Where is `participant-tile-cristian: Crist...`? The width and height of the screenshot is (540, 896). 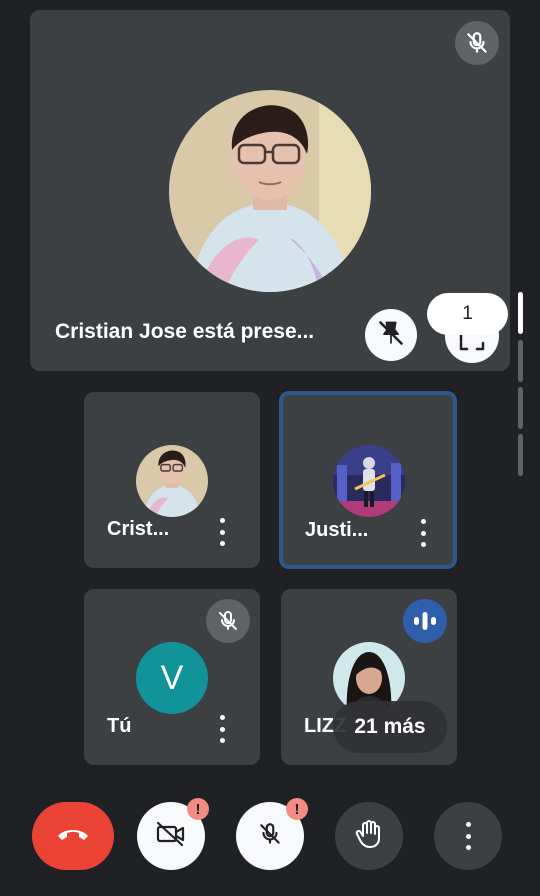
participant-tile-cristian: Crist... is located at coordinates (172, 480).